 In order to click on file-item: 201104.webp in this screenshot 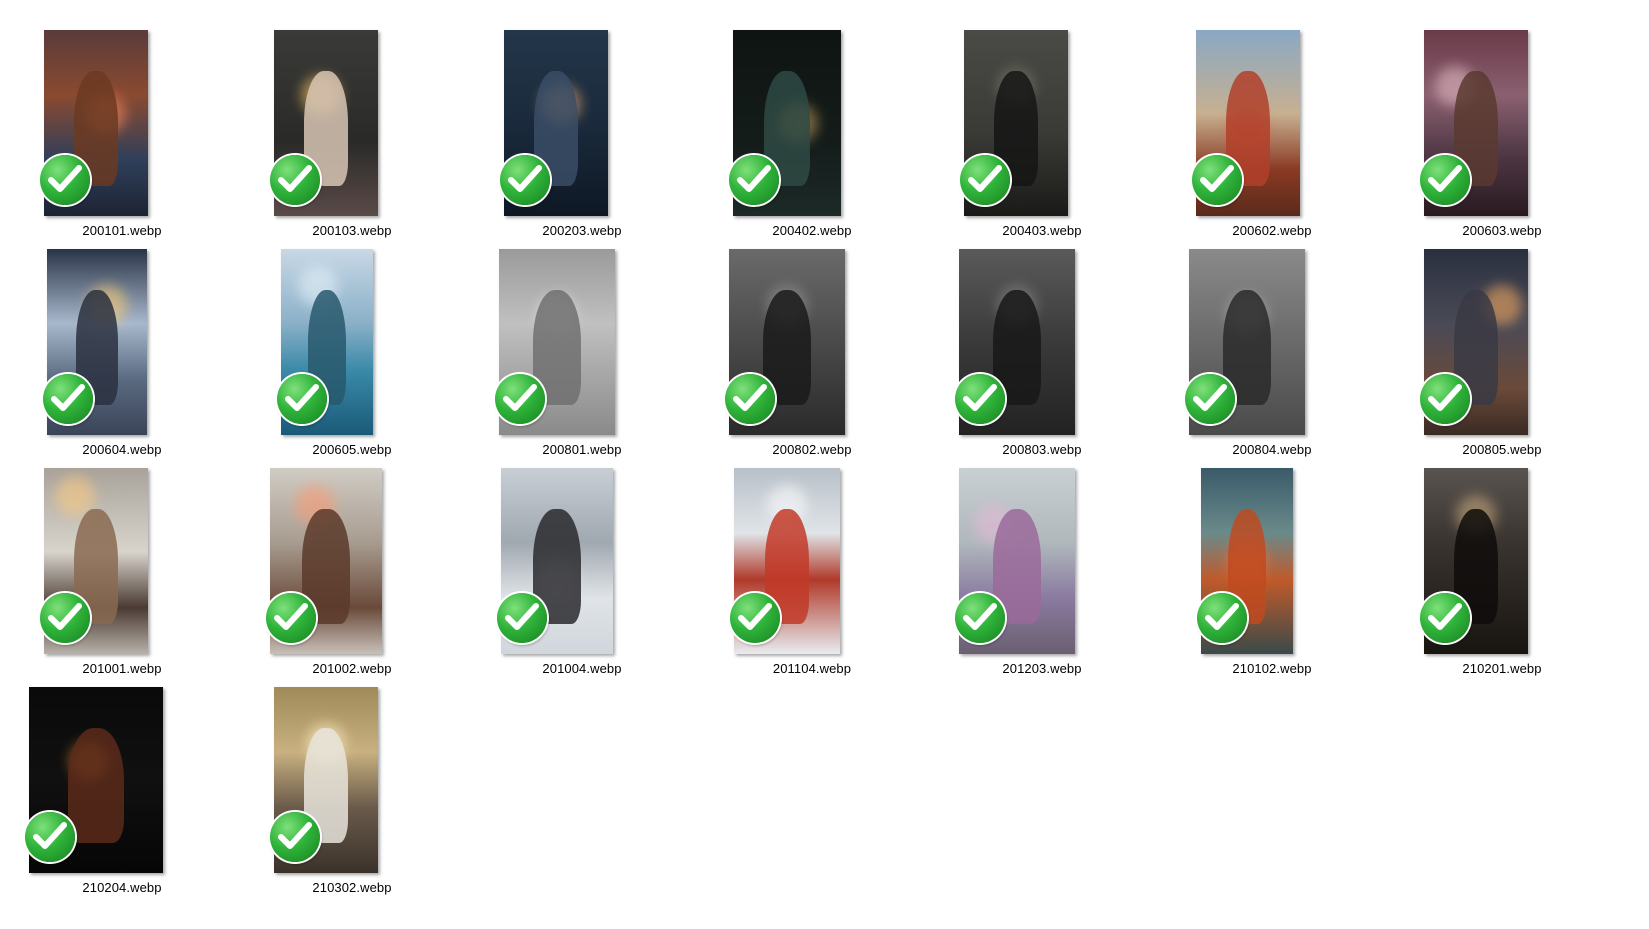, I will do `click(812, 561)`.